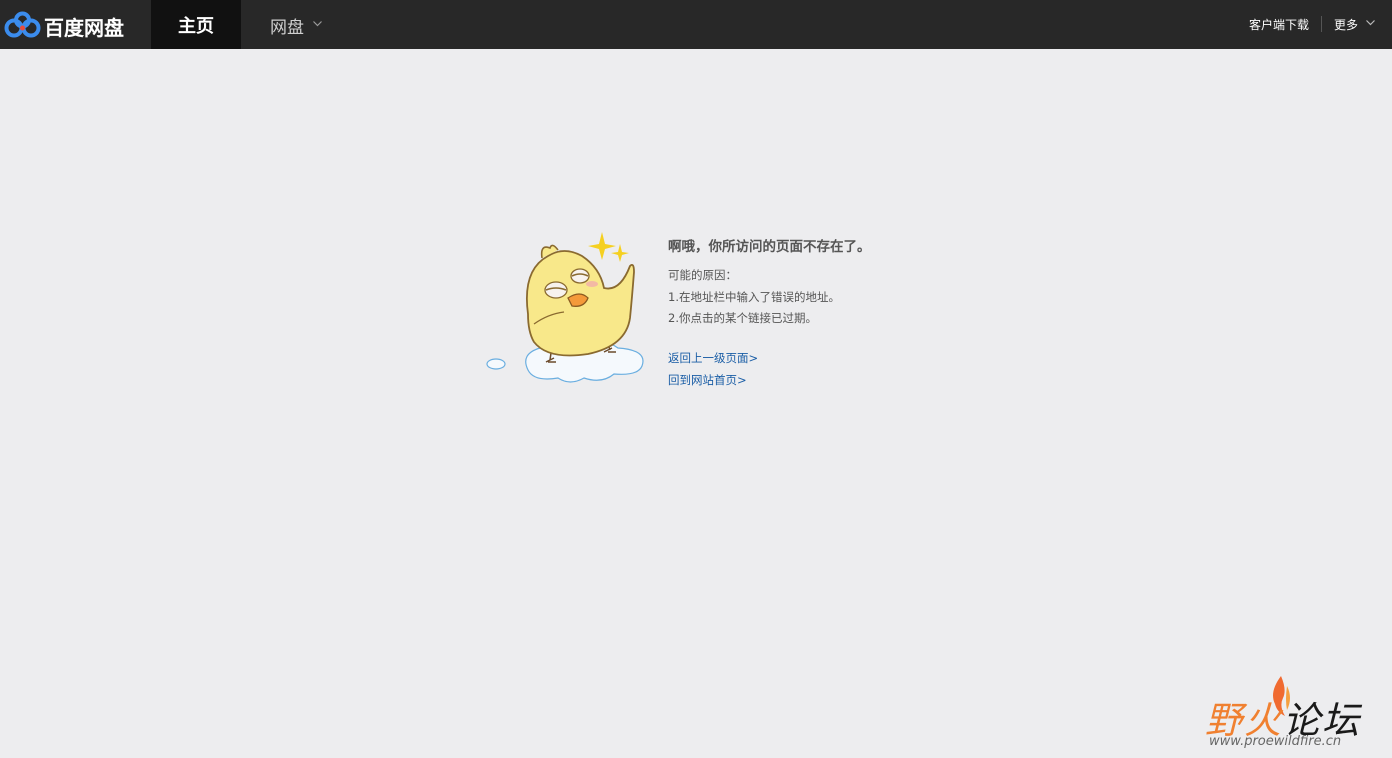 The width and height of the screenshot is (1392, 758). What do you see at coordinates (565, 307) in the screenshot?
I see `confused-chick-illustration` at bounding box center [565, 307].